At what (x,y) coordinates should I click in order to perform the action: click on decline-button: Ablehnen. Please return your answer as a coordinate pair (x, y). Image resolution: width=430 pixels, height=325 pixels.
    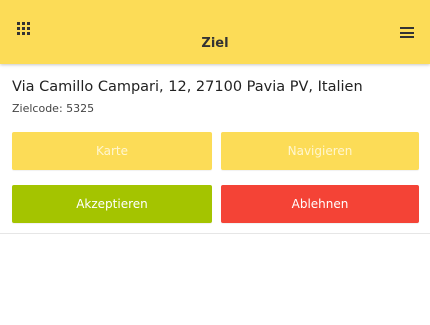
    Looking at the image, I should click on (320, 204).